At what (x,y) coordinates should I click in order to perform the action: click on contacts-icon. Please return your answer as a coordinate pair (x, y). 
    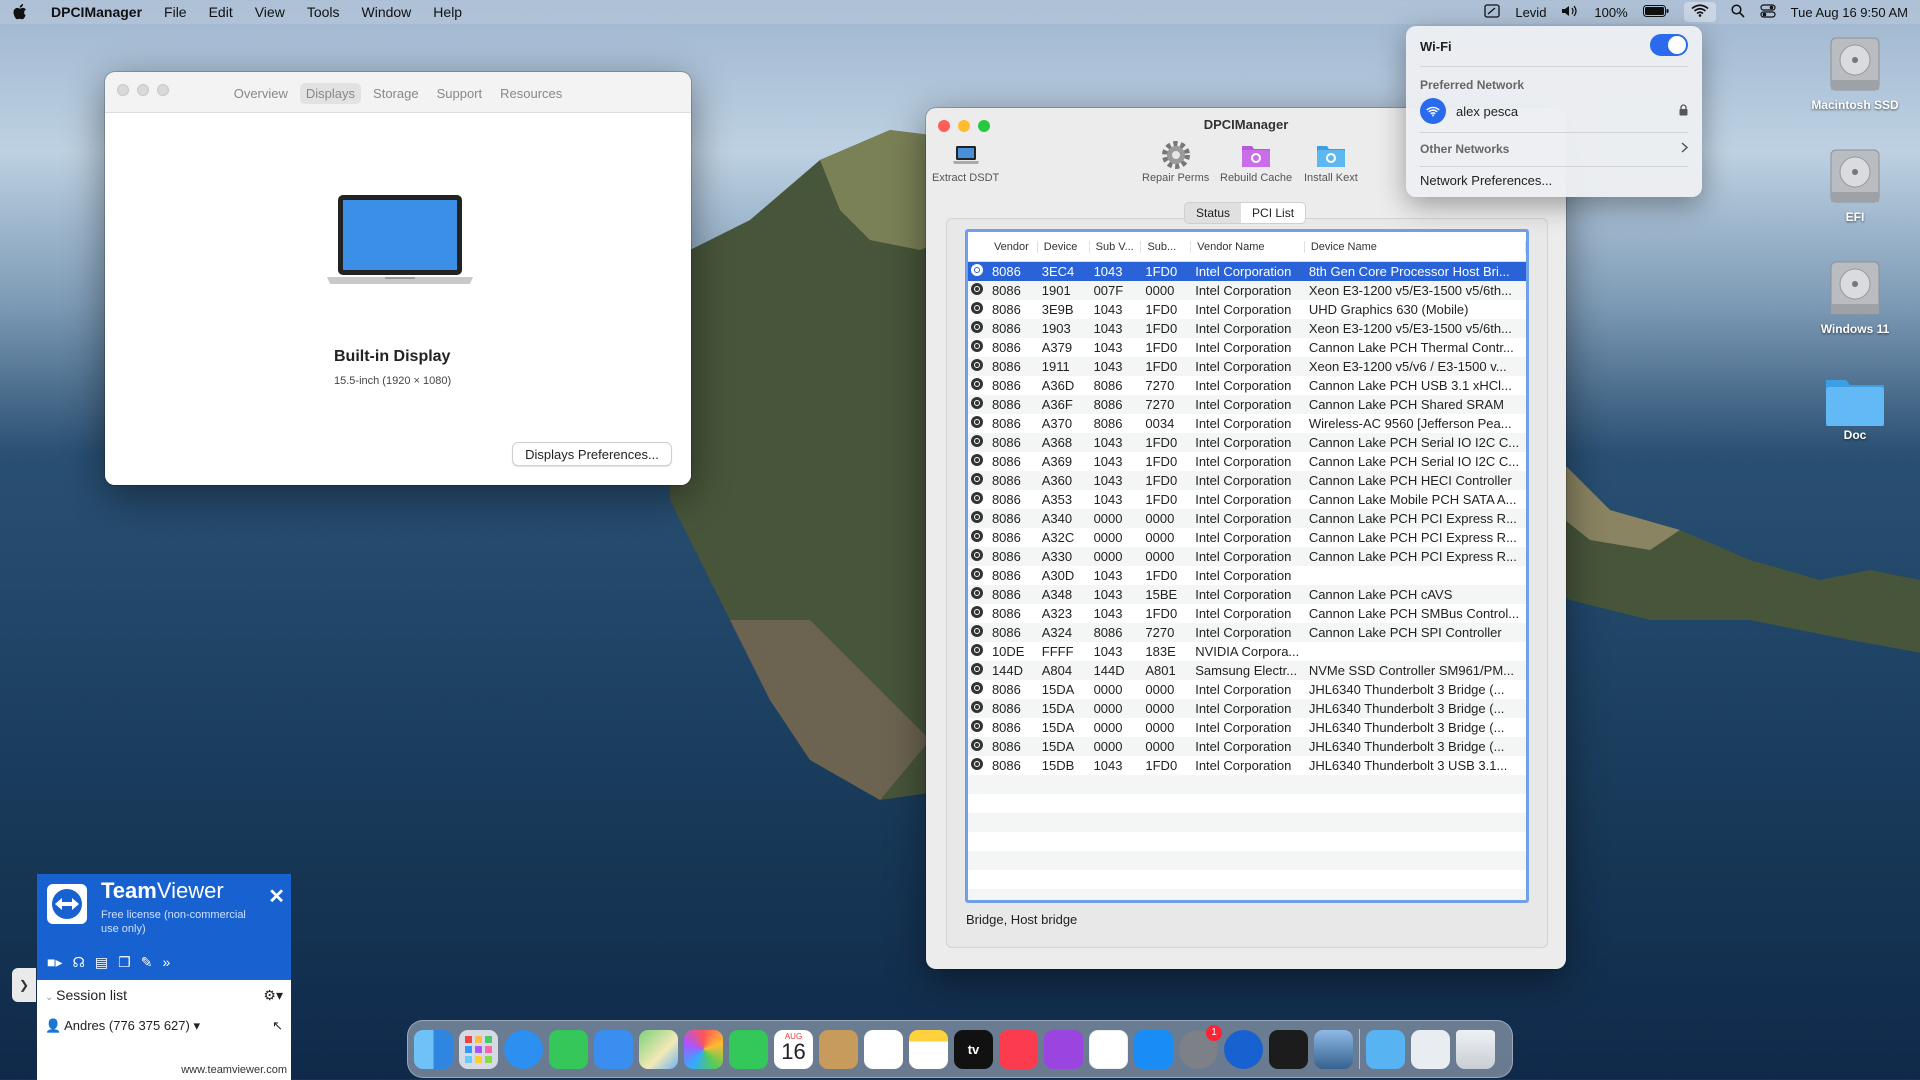
    Looking at the image, I should click on (838, 1049).